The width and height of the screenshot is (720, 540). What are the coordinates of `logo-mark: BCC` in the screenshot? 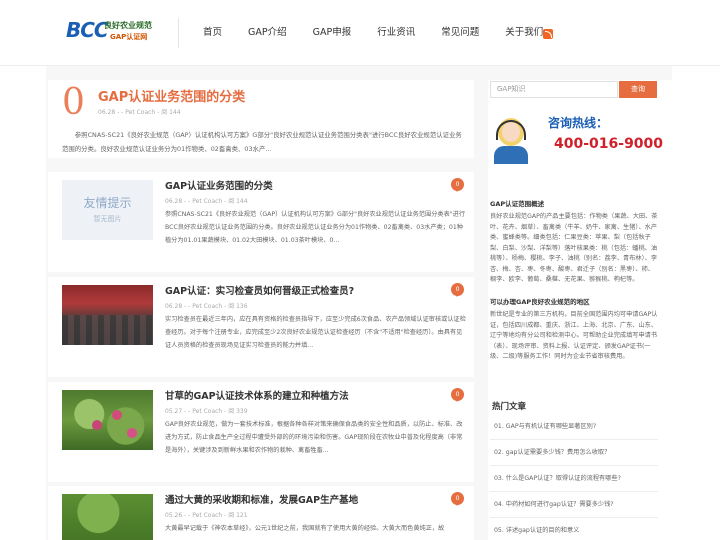 It's located at (87, 30).